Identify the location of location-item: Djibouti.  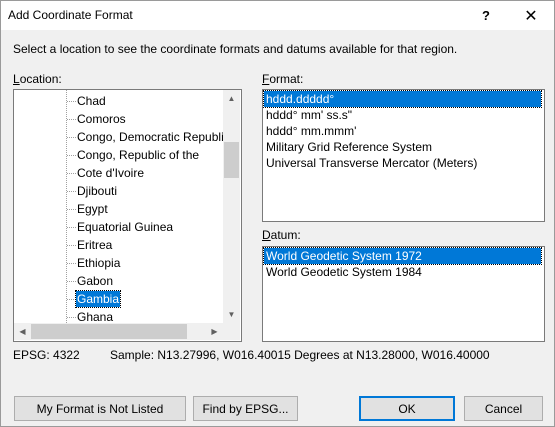
(118, 191).